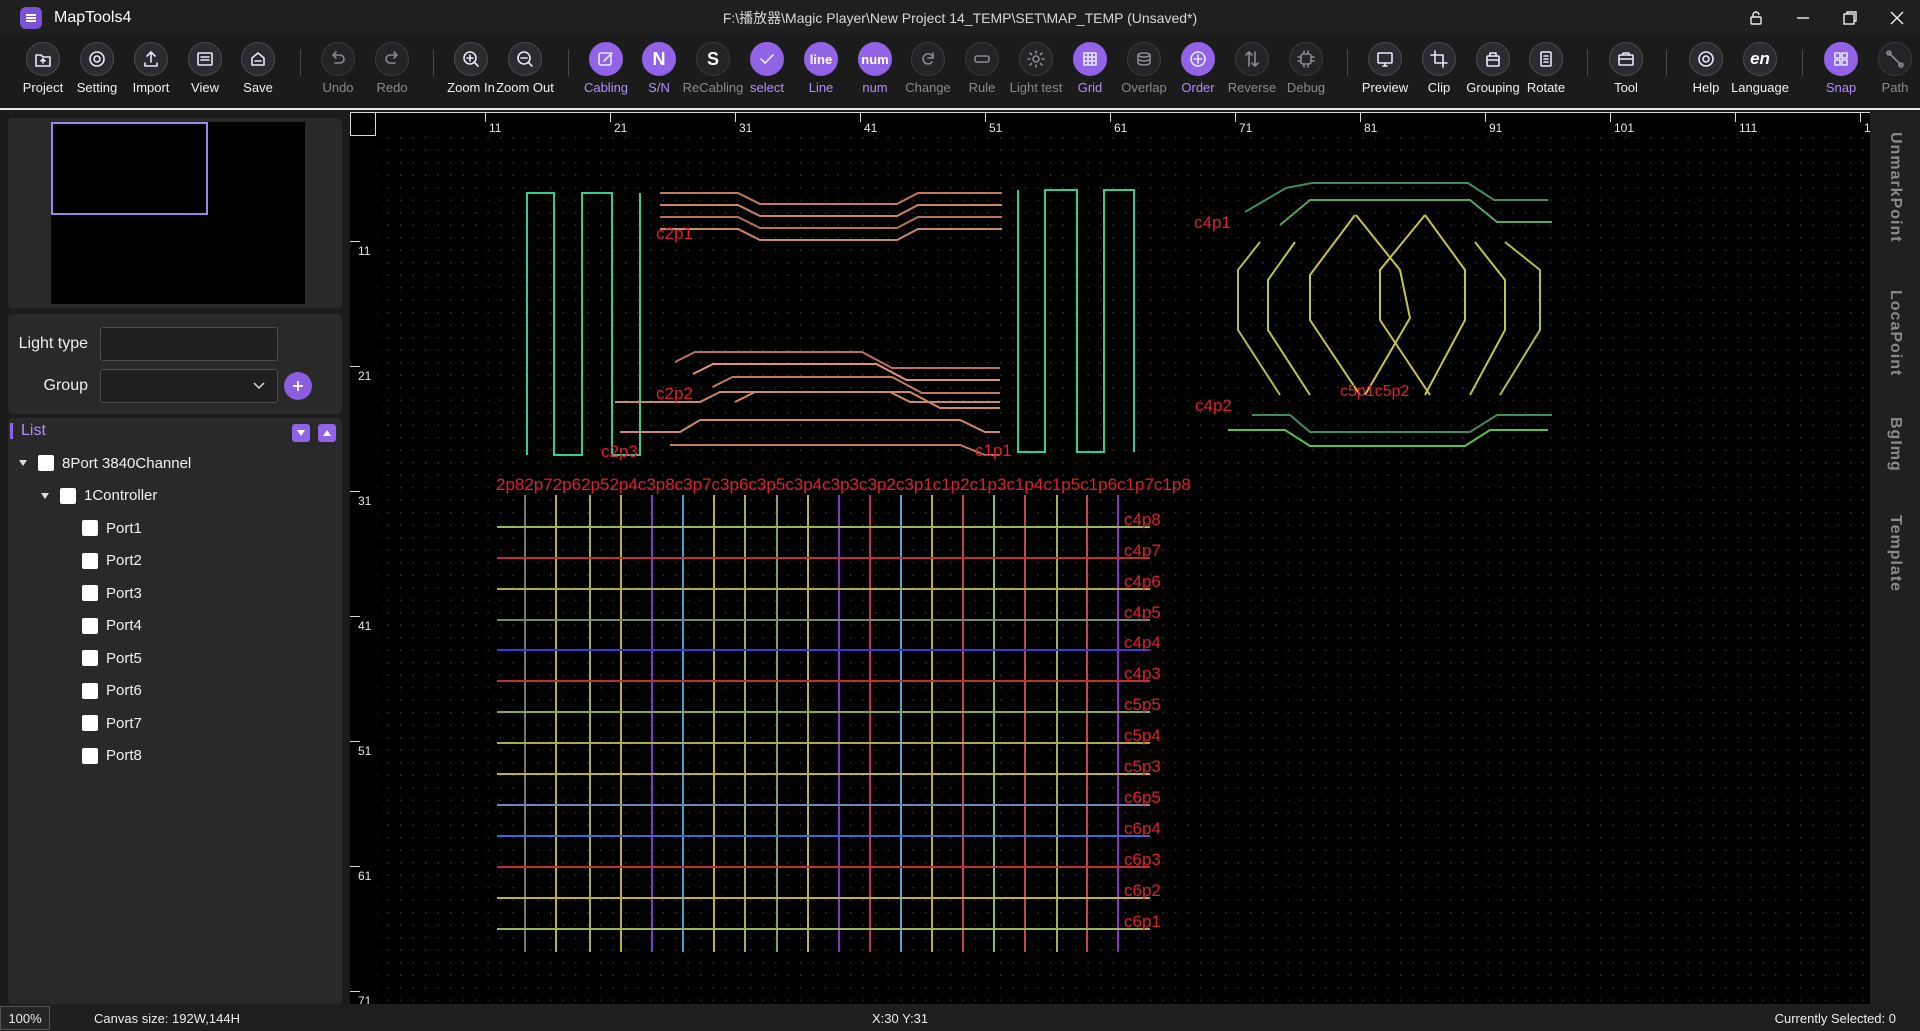  What do you see at coordinates (151, 59) in the screenshot?
I see `upload-icon` at bounding box center [151, 59].